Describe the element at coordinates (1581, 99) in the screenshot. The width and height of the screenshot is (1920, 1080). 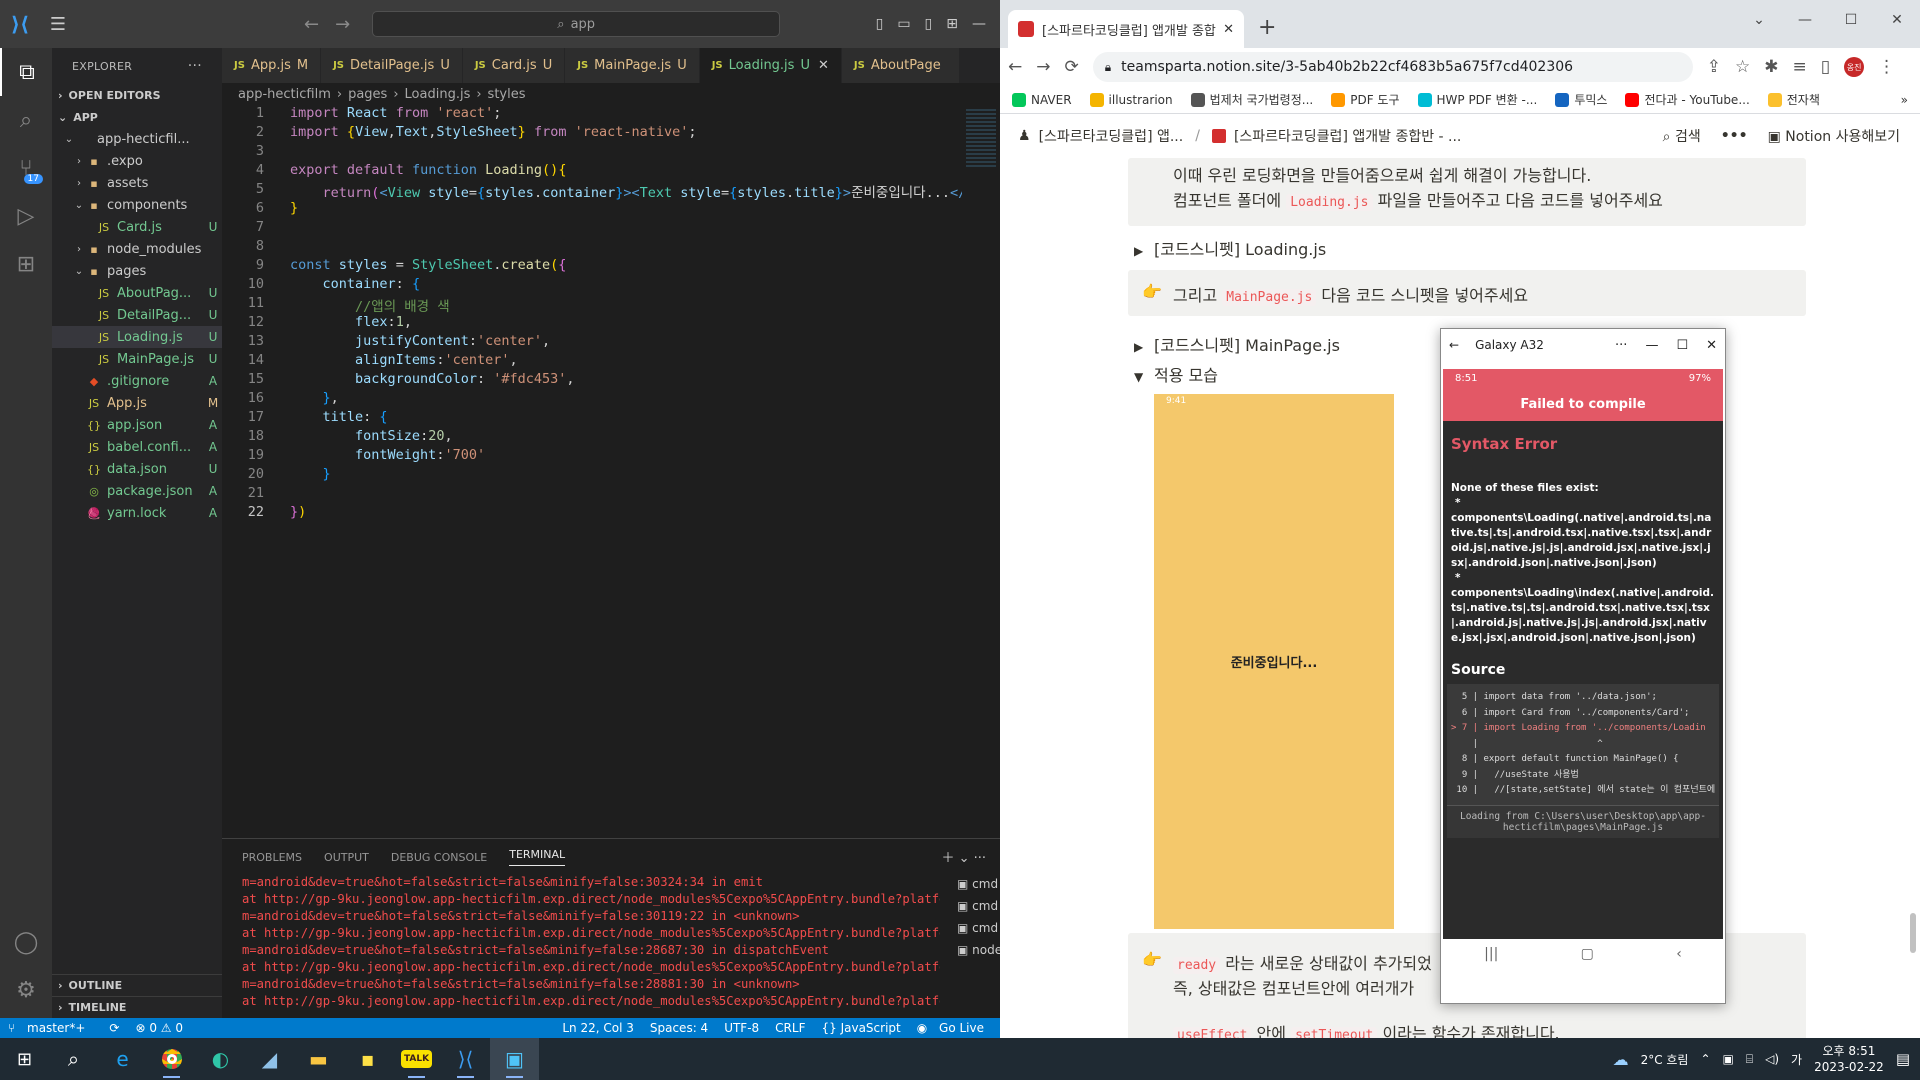
I see `bookmark-item: 투믹스` at that location.